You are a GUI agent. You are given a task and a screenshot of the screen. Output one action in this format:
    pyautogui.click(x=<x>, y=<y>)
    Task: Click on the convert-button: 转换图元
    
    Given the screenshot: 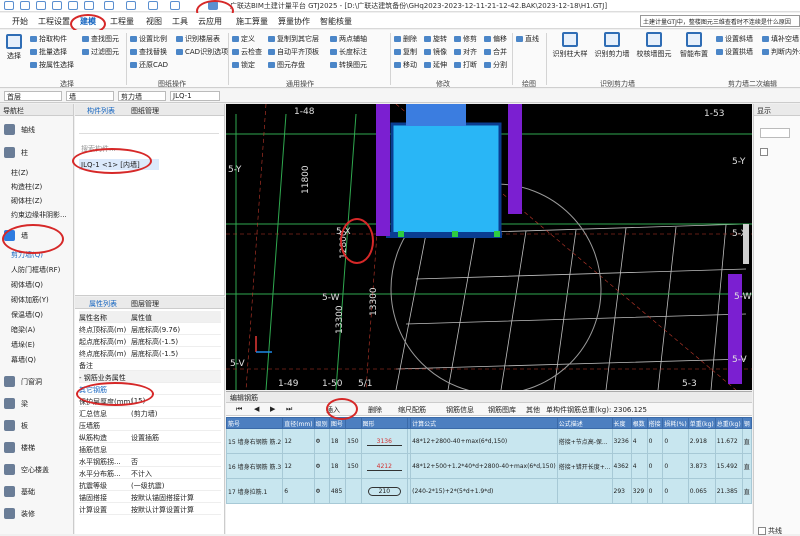 What is the action you would take?
    pyautogui.click(x=348, y=65)
    